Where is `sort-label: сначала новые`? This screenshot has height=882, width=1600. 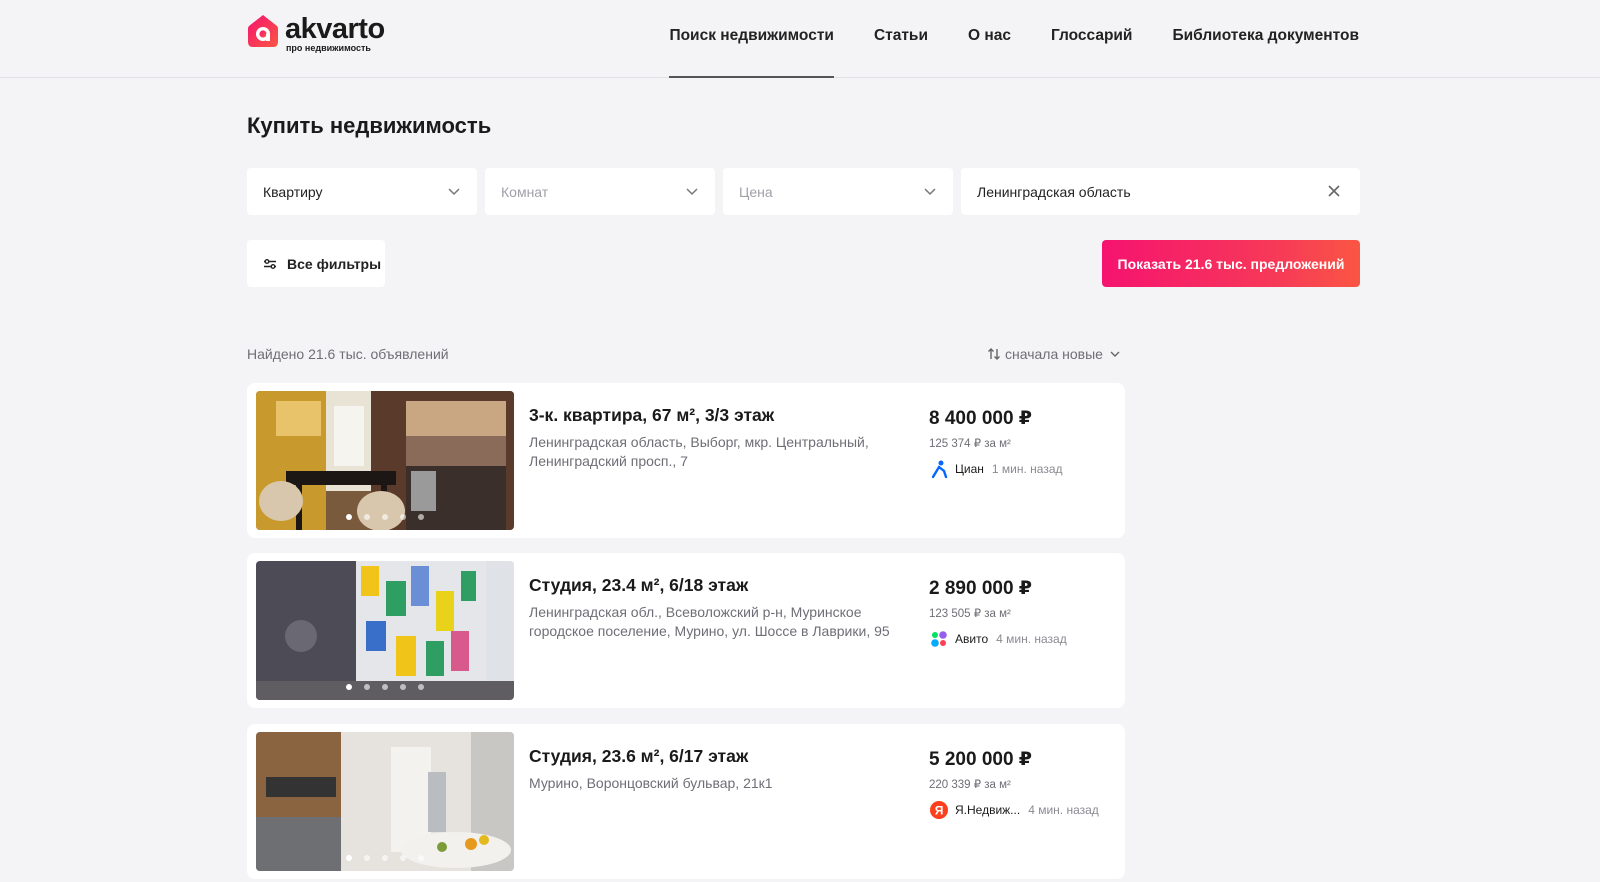
sort-label: сначала новые is located at coordinates (1054, 354).